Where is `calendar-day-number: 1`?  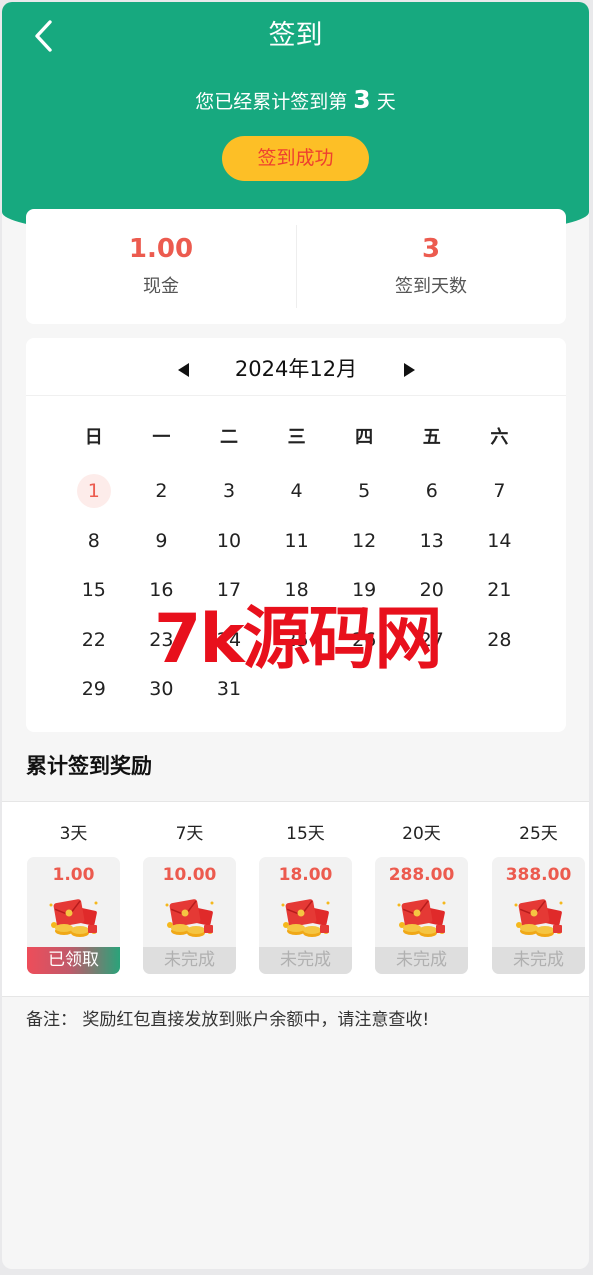
calendar-day-number: 1 is located at coordinates (93, 491).